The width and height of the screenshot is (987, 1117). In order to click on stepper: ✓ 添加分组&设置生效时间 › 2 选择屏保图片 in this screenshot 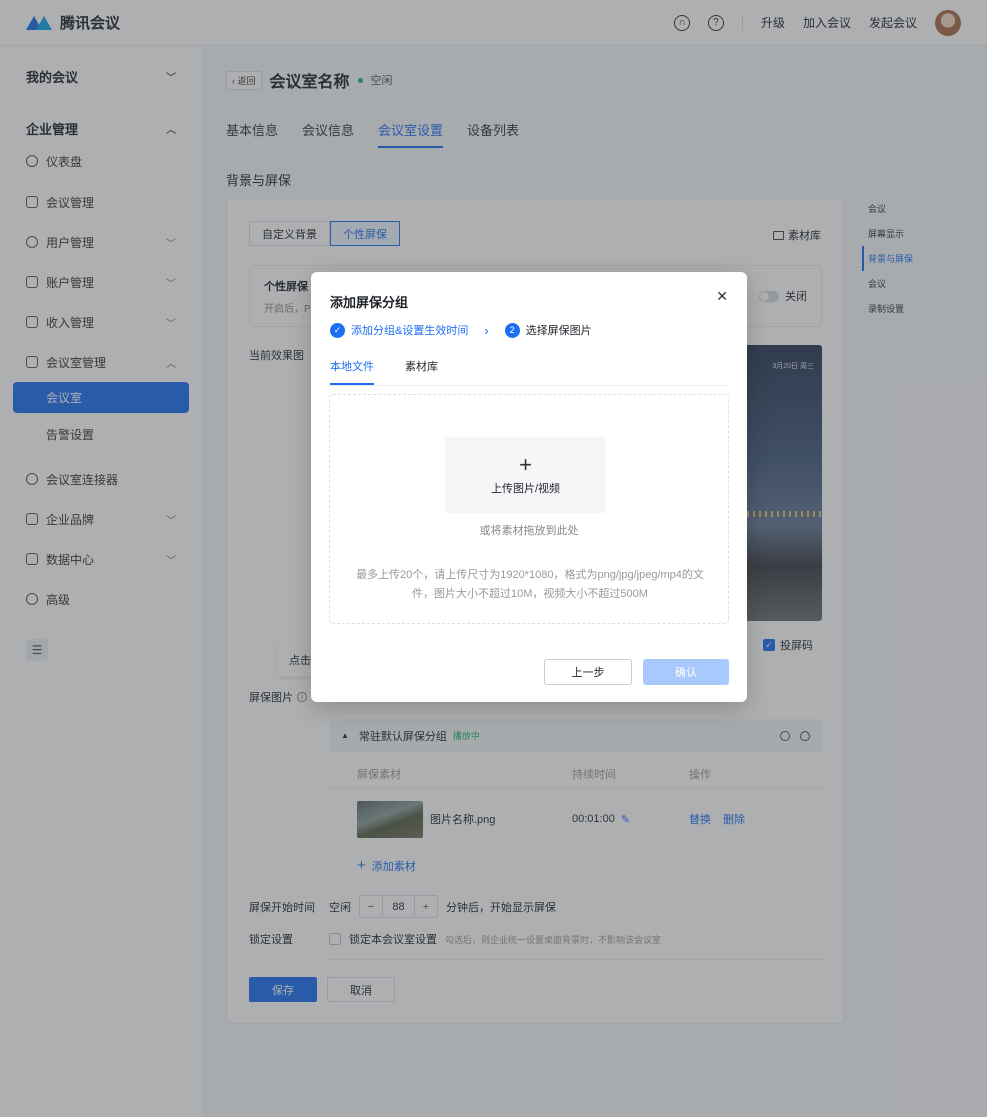, I will do `click(461, 330)`.